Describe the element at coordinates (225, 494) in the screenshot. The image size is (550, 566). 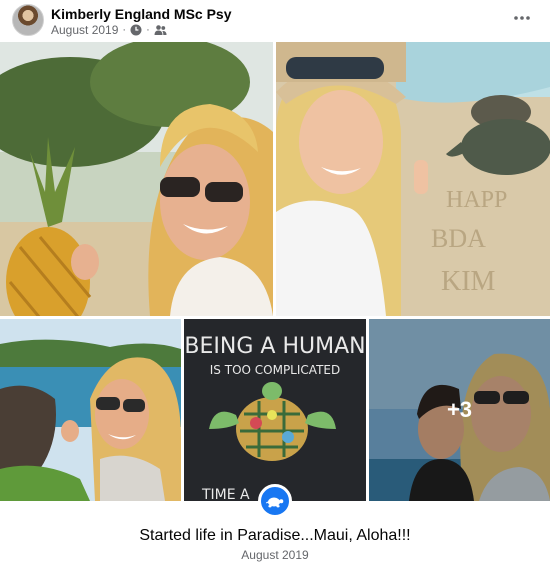
I see `shirt-text-bottom: TIME A` at that location.